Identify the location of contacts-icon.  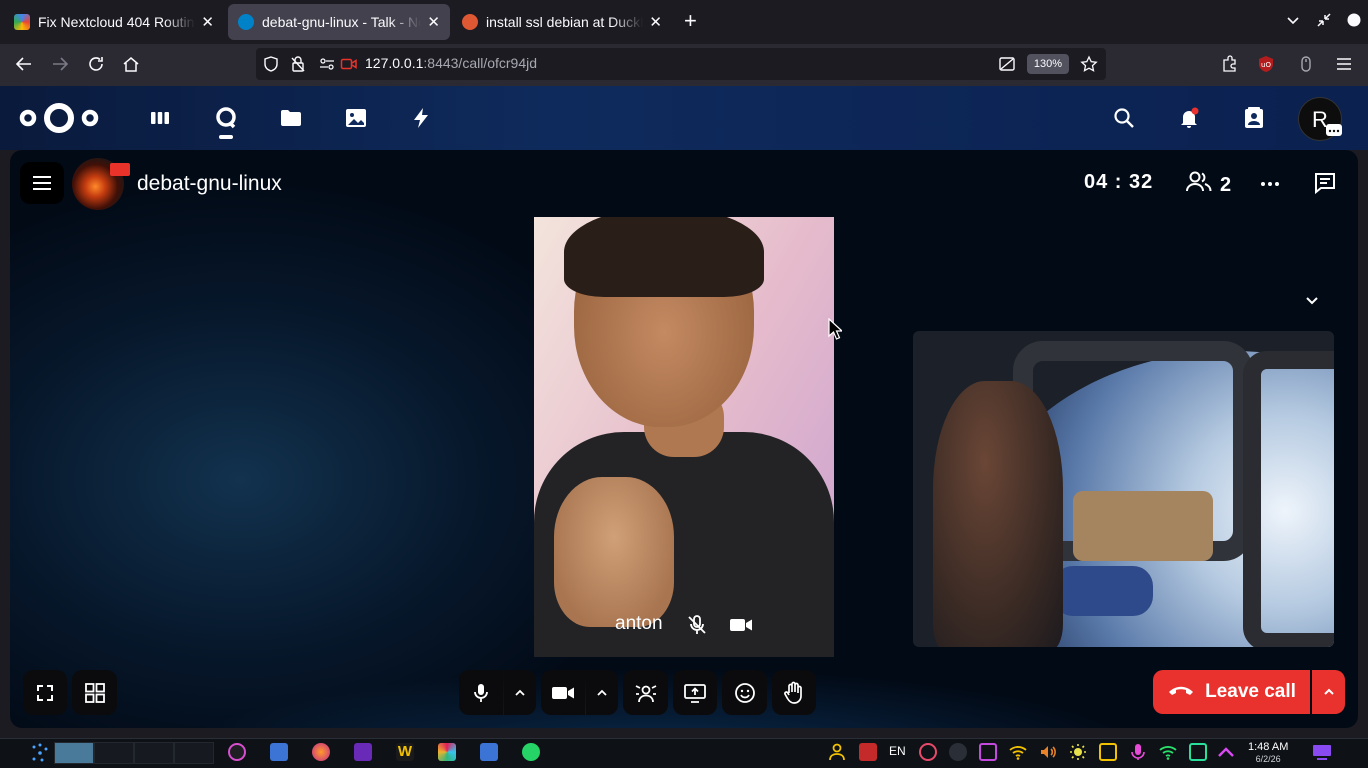
(1254, 118).